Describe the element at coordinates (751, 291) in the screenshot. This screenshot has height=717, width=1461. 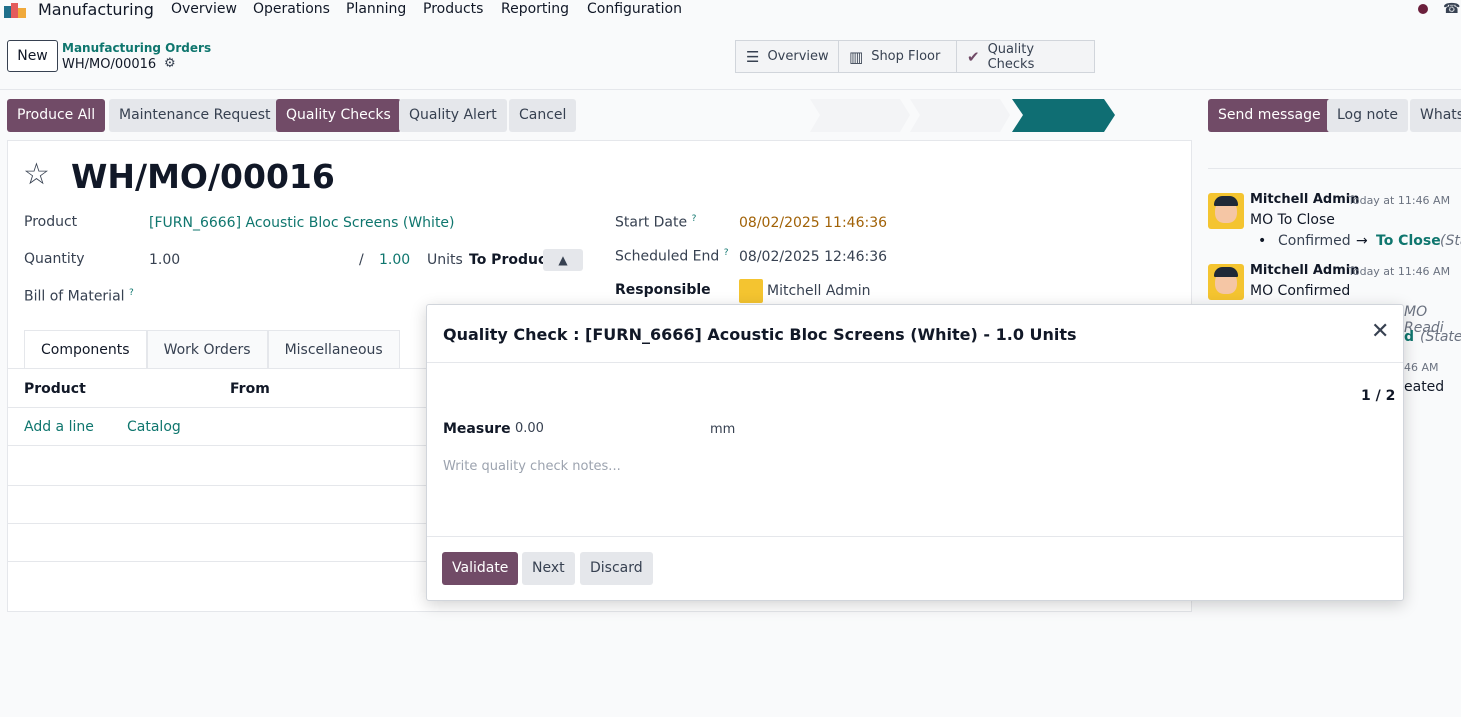
I see `responsible-avatar` at that location.